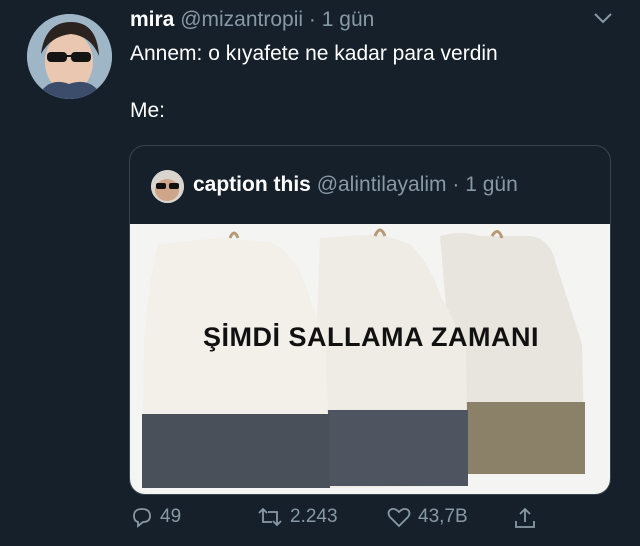 This screenshot has height=546, width=640. What do you see at coordinates (142, 518) in the screenshot?
I see `reply-icon` at bounding box center [142, 518].